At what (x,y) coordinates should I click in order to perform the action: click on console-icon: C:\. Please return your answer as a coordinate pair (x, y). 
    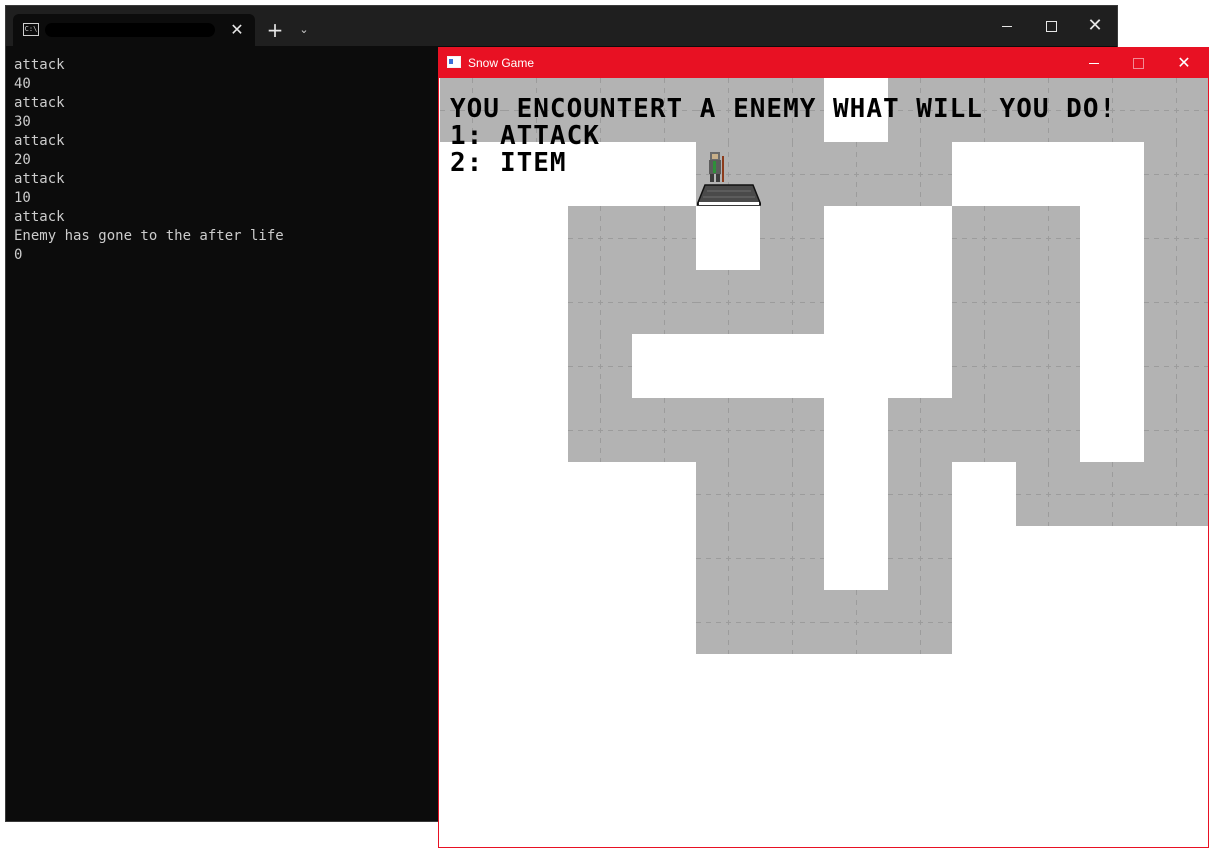
    Looking at the image, I should click on (31, 29).